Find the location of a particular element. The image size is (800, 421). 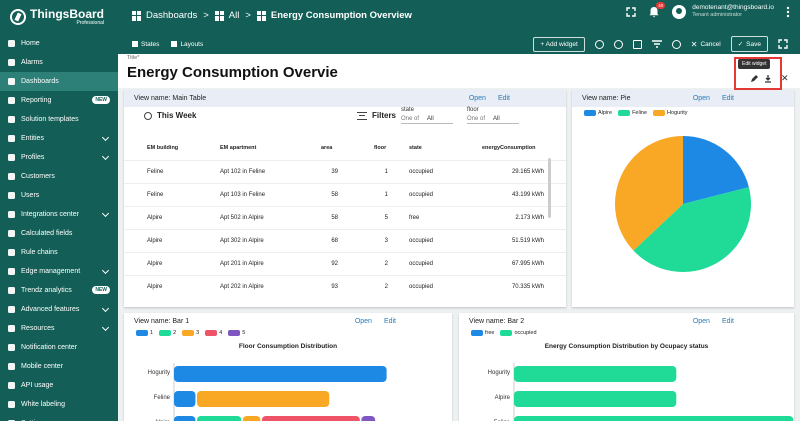

states-button: States is located at coordinates (145, 44).